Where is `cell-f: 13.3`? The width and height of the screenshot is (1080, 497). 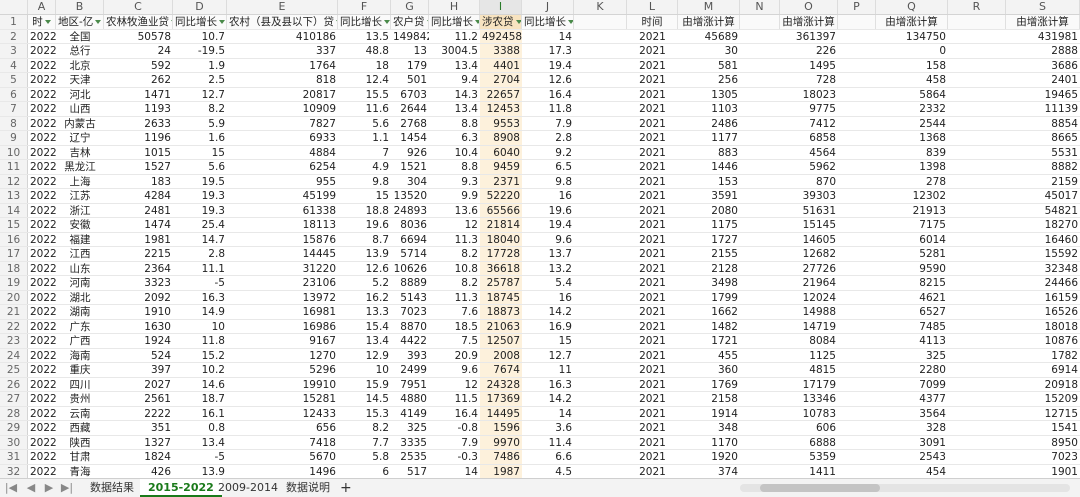
cell-f: 13.3 is located at coordinates (364, 312).